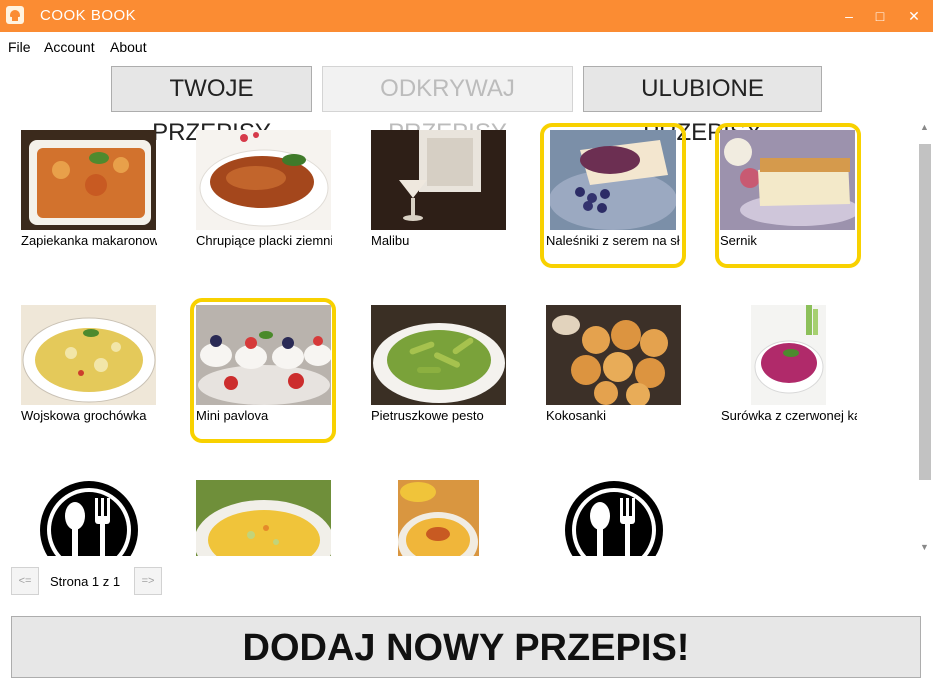 The image size is (933, 689). What do you see at coordinates (787, 180) in the screenshot?
I see `recipe-image-cheesecake` at bounding box center [787, 180].